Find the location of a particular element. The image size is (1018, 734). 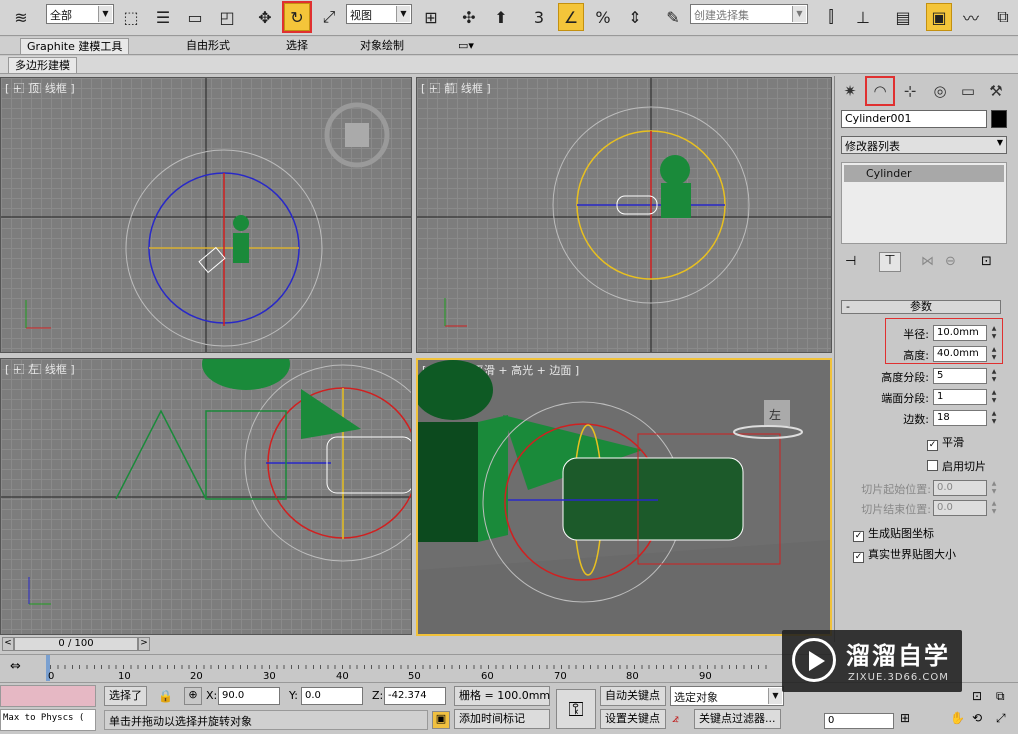

window-crossing-icon: ◰ is located at coordinates (227, 17).